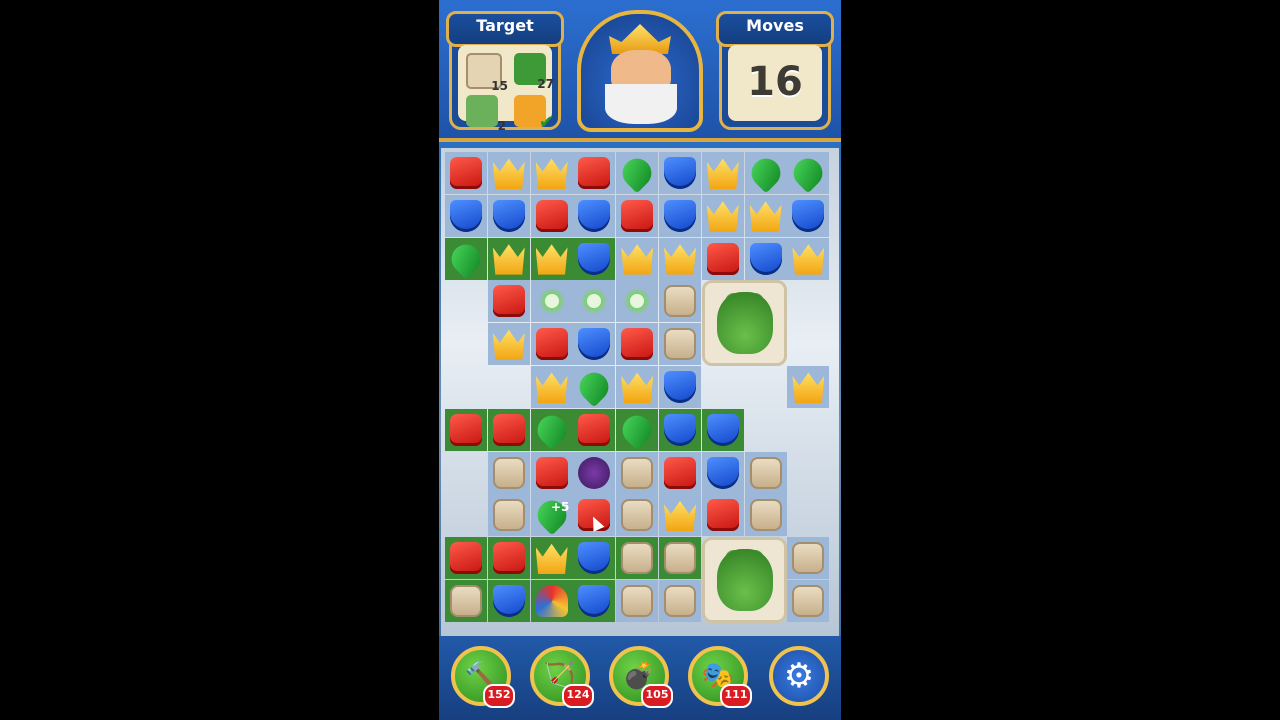  I want to click on bomb-piece, so click(594, 472).